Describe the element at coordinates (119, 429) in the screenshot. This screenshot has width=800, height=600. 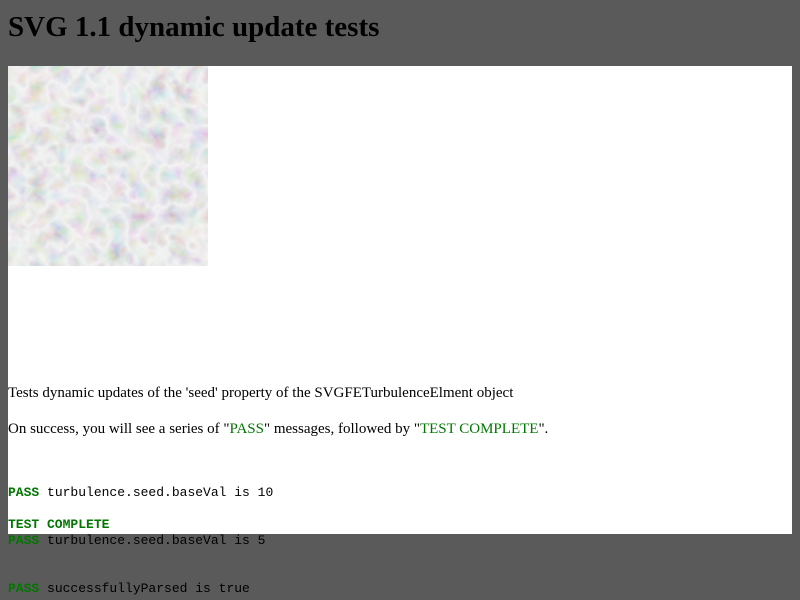
I see `instructions-prefix: On success, you will see a series of "` at that location.